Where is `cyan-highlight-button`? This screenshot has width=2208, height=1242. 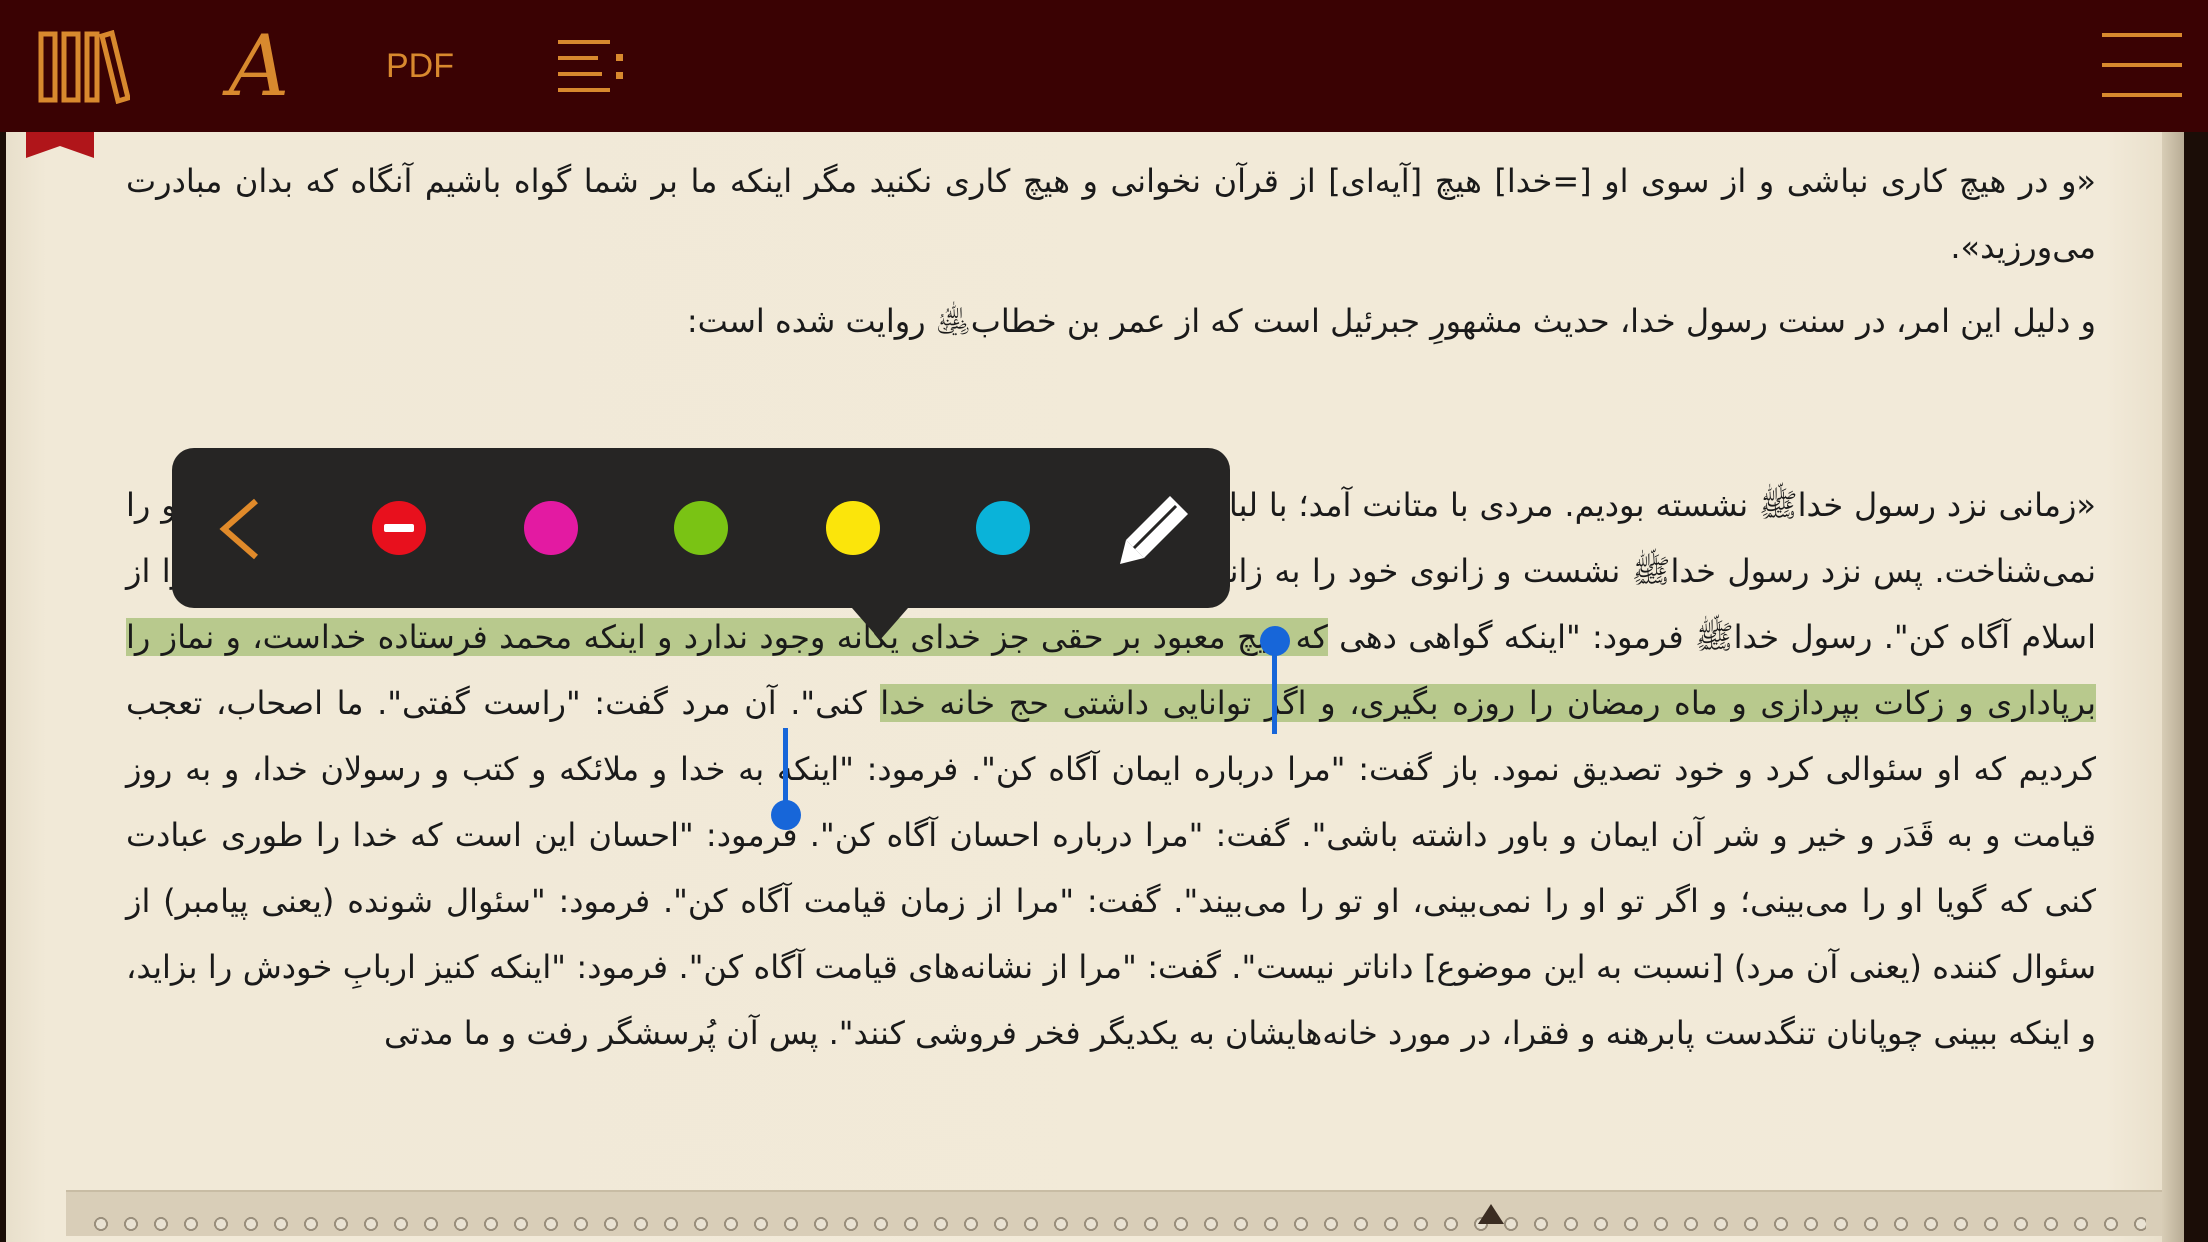 cyan-highlight-button is located at coordinates (1003, 528).